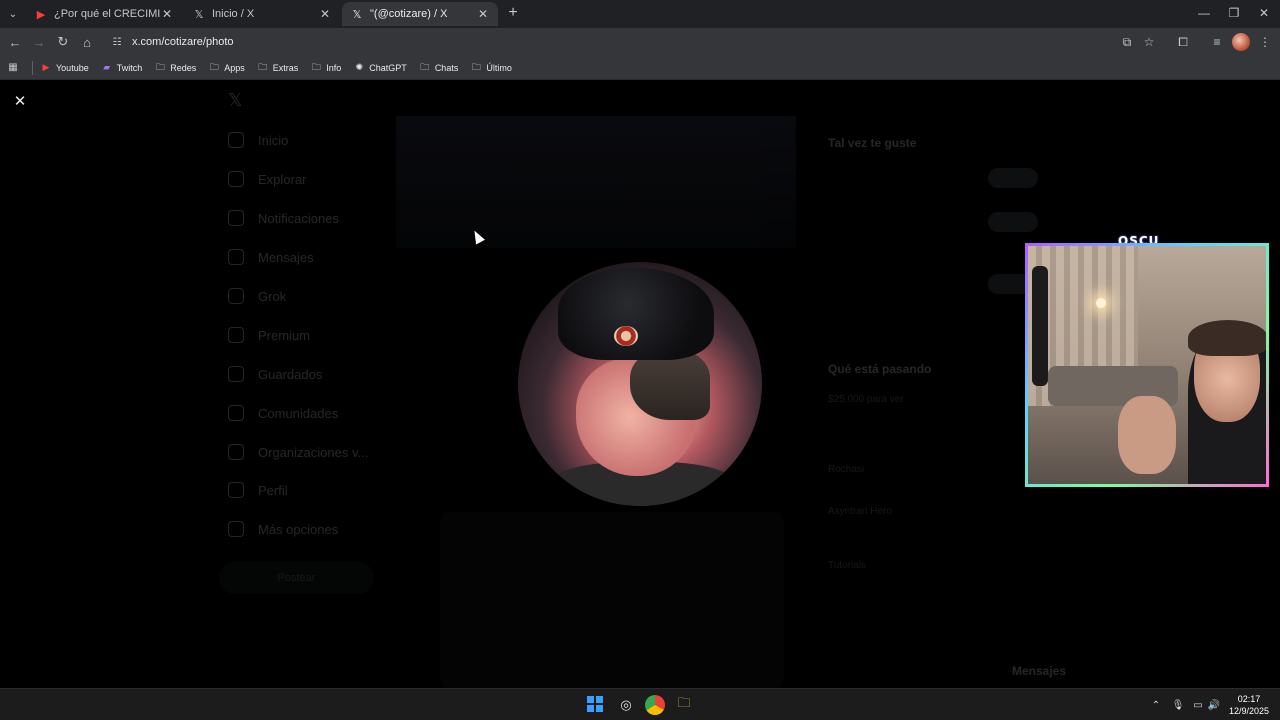 The height and width of the screenshot is (720, 1280). What do you see at coordinates (513, 13) in the screenshot?
I see `new-tab-icon: +` at bounding box center [513, 13].